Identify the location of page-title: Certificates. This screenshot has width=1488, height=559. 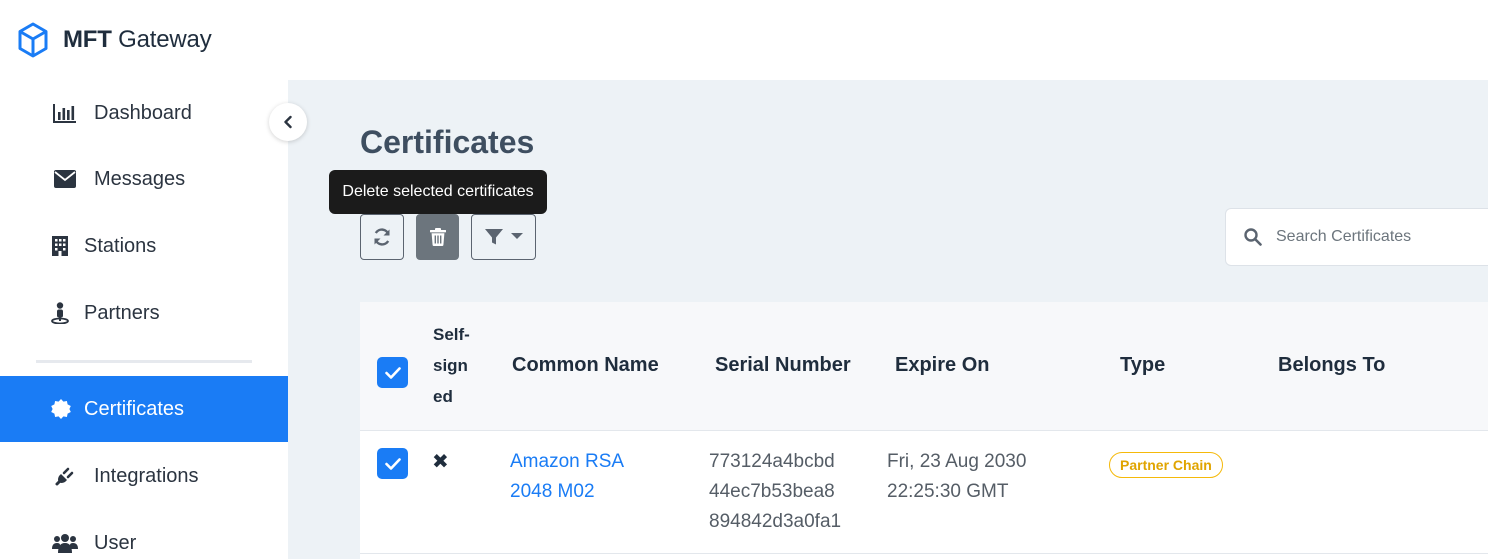
(447, 142).